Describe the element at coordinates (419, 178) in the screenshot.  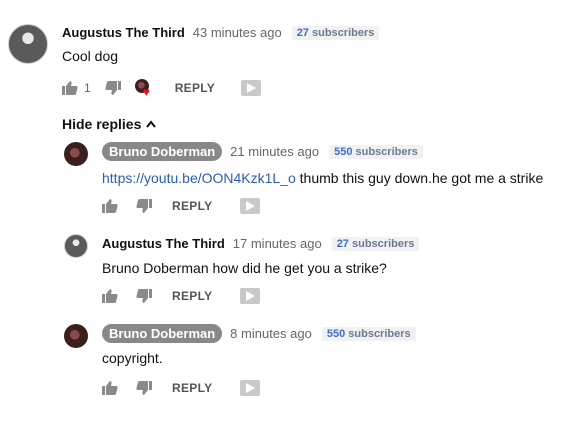
I see `comment-text-body: thumb this guy down.he got me a strike` at that location.